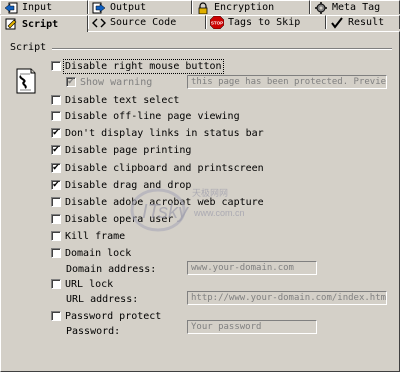  I want to click on code-icon, so click(99, 23).